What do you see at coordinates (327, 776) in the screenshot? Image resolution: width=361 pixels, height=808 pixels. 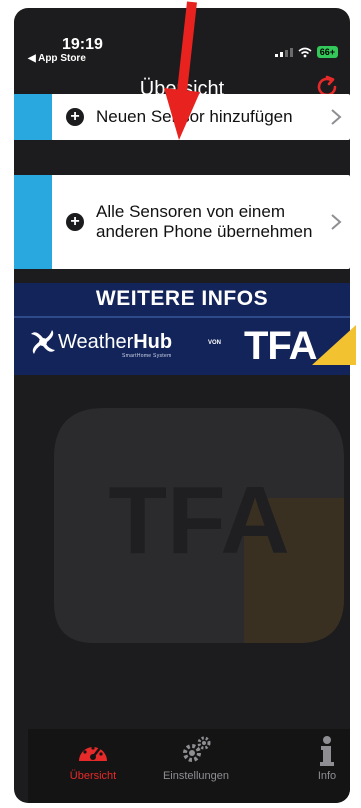 I see `tab-info-label: Info` at bounding box center [327, 776].